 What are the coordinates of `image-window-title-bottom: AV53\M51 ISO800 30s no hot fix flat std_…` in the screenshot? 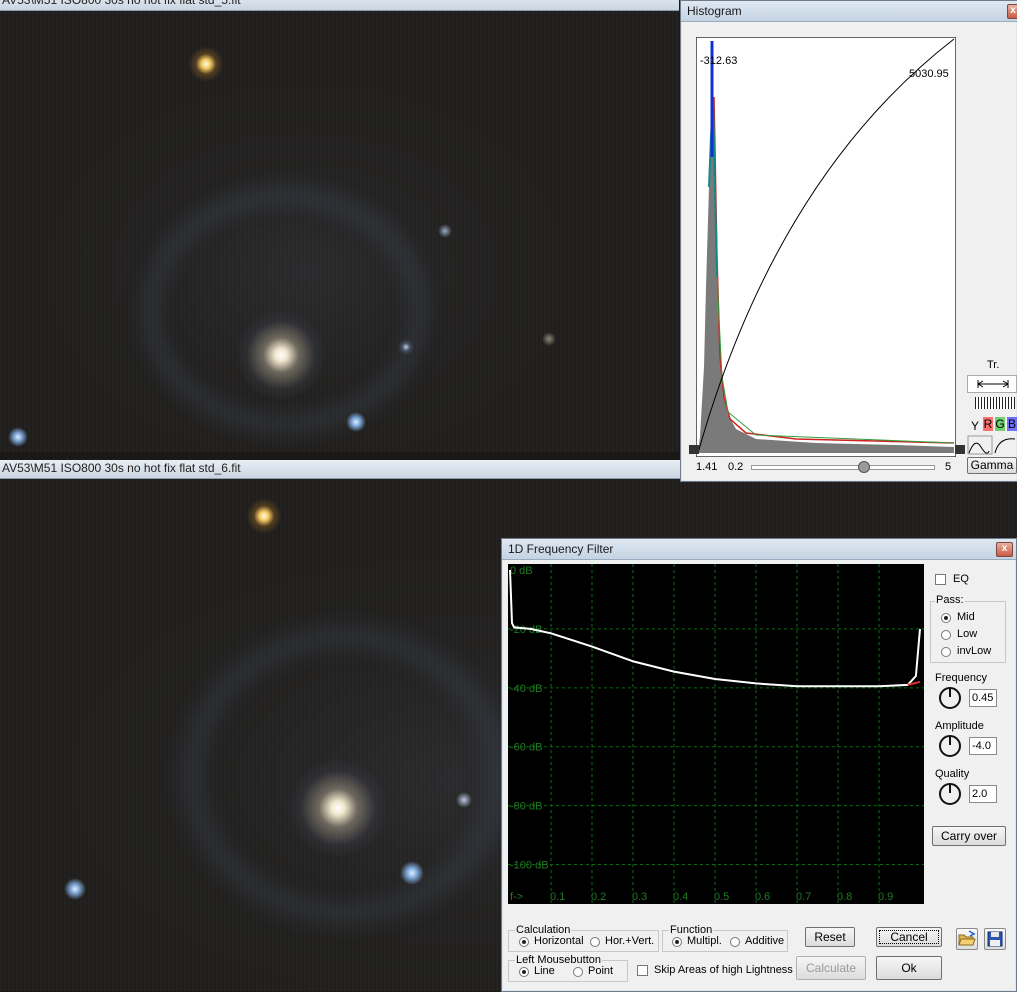 It's located at (340, 469).